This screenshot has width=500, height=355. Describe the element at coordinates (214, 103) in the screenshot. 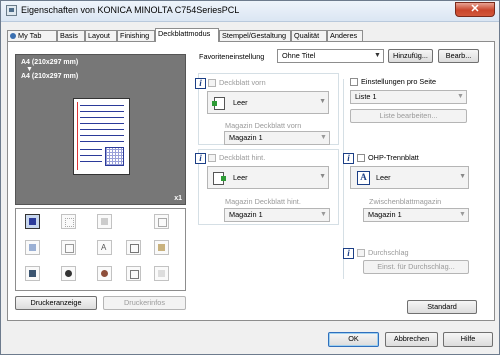

I see `green-arrow-shape` at that location.